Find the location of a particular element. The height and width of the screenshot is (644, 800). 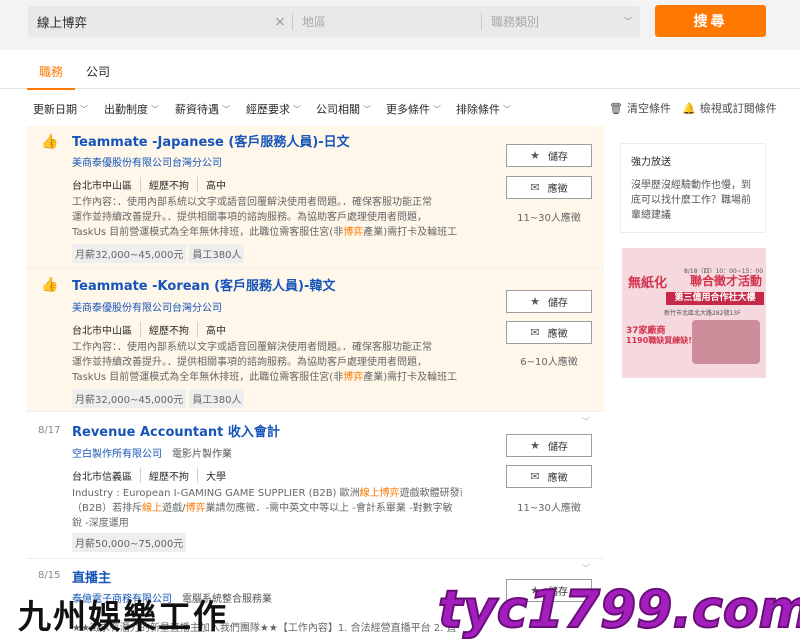

job-tags: 月薪50,000~75,000元 is located at coordinates (129, 542).